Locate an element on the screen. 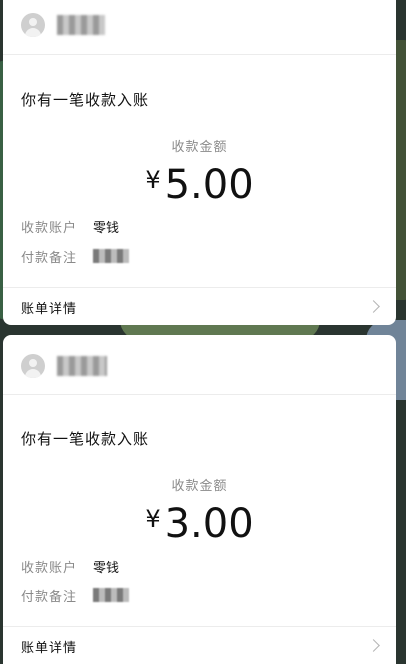 The height and width of the screenshot is (664, 406). amount-display: ¥3.00 is located at coordinates (199, 524).